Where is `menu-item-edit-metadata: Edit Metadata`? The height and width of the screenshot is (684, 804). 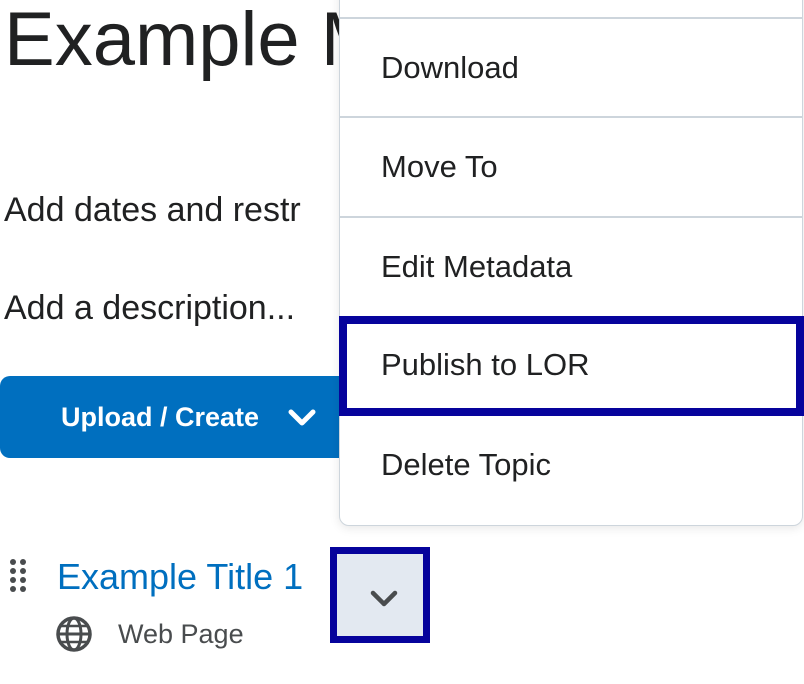 menu-item-edit-metadata: Edit Metadata is located at coordinates (571, 266).